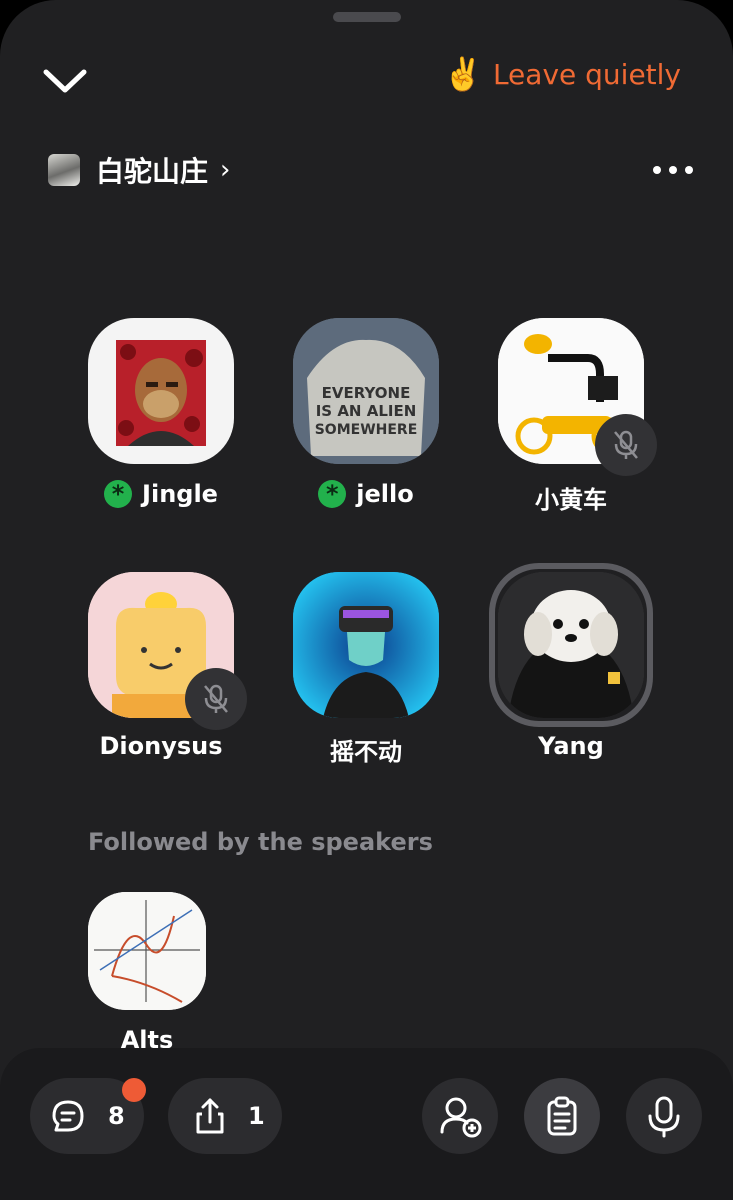 This screenshot has height=1200, width=733. What do you see at coordinates (161, 494) in the screenshot?
I see `speaker-name: * Jingle` at bounding box center [161, 494].